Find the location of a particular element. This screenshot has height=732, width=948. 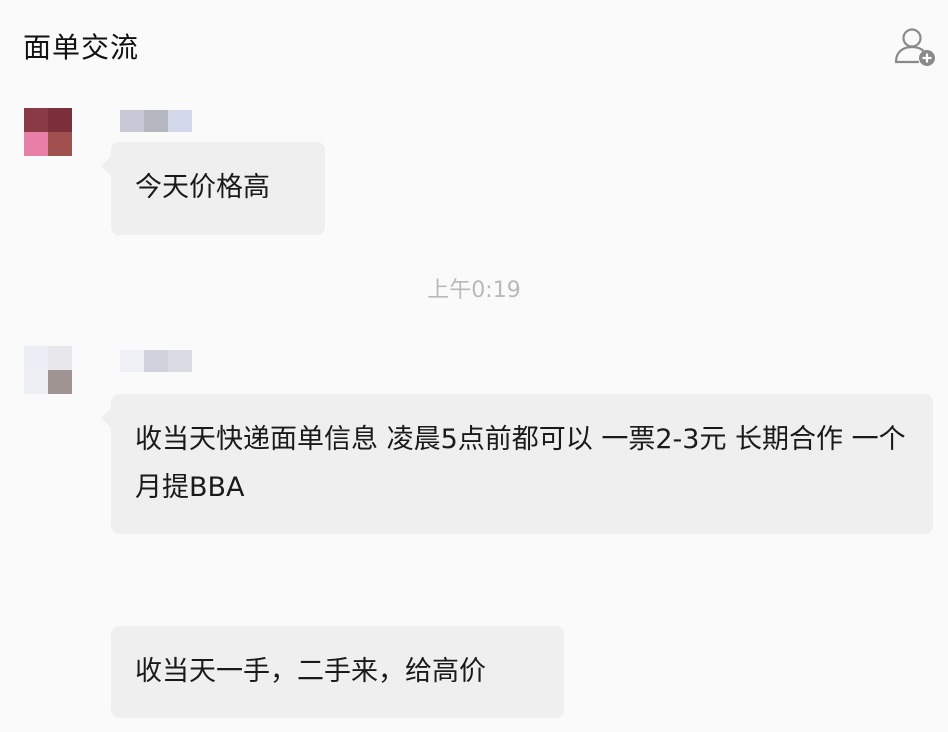

message-text: 收当天快递面单信息 凌晨5点前都可以 一票2-3元 长期合作 一个月提BBA is located at coordinates (520, 463).